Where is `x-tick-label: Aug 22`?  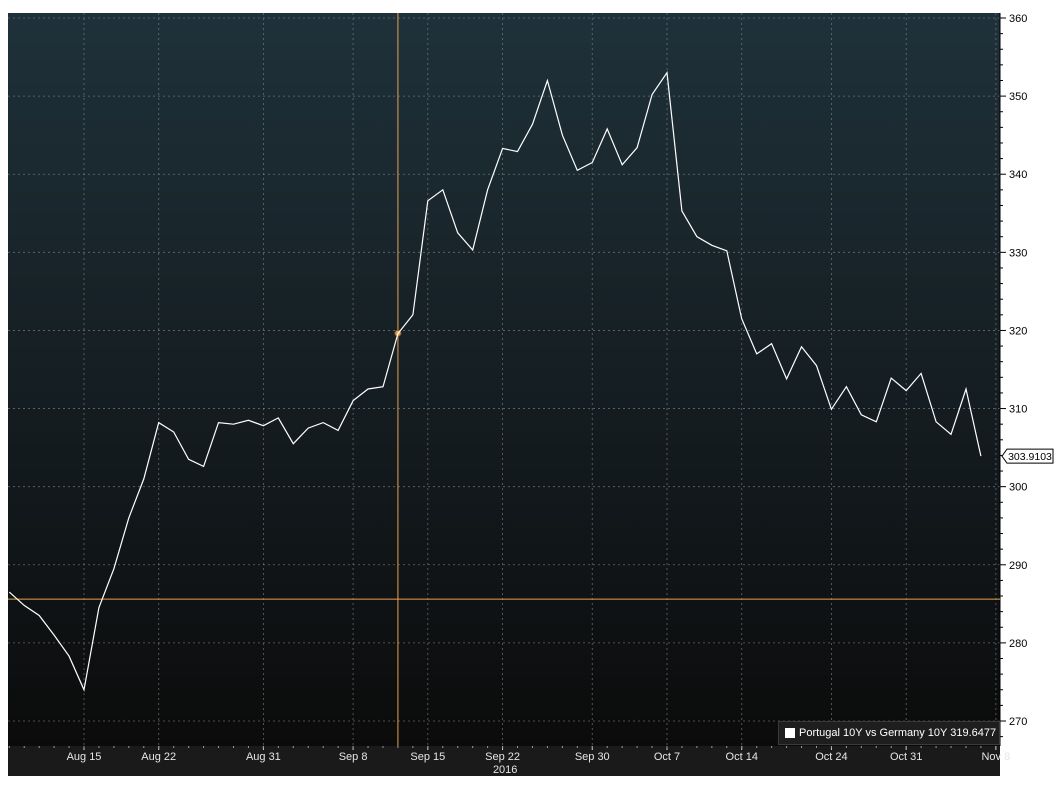 x-tick-label: Aug 22 is located at coordinates (158, 757).